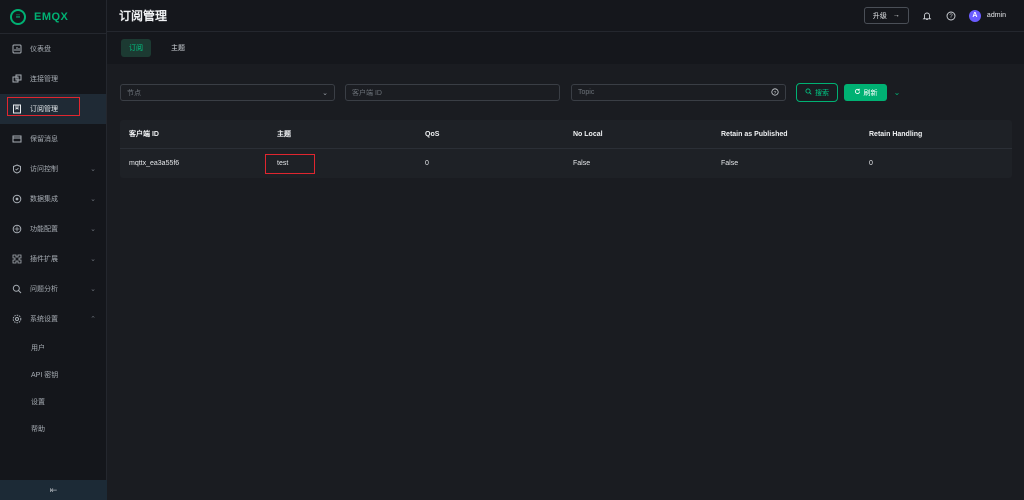 The height and width of the screenshot is (500, 1024). What do you see at coordinates (53, 49) in the screenshot?
I see `sidebar-item-dashboard: 仪表盘` at bounding box center [53, 49].